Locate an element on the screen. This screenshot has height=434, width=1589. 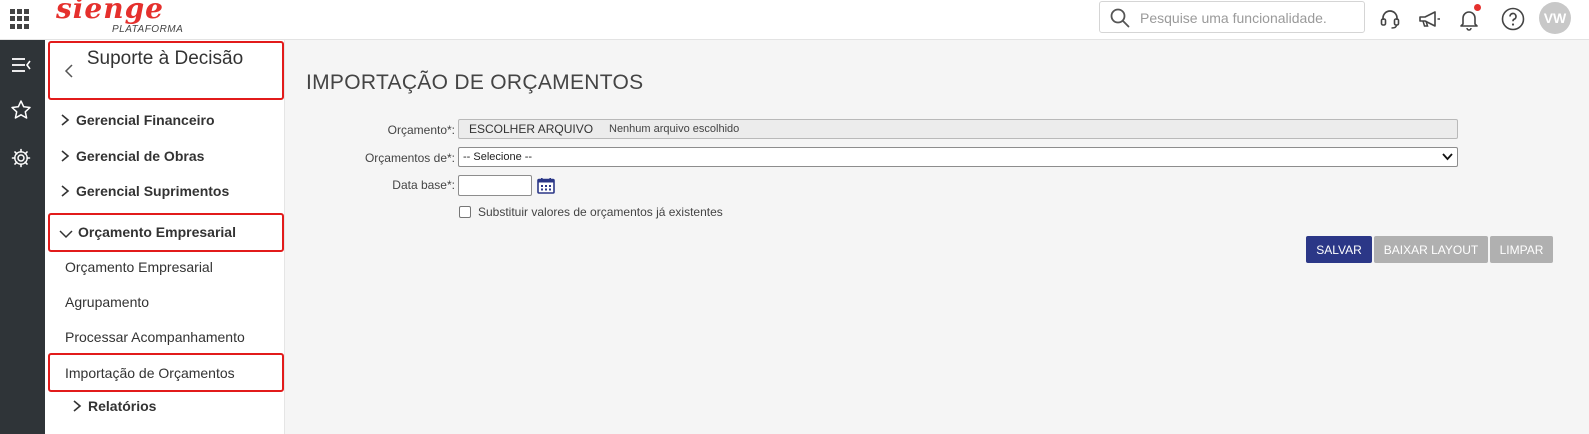
sidebar-group-relatorios: Relatórios is located at coordinates (181, 406).